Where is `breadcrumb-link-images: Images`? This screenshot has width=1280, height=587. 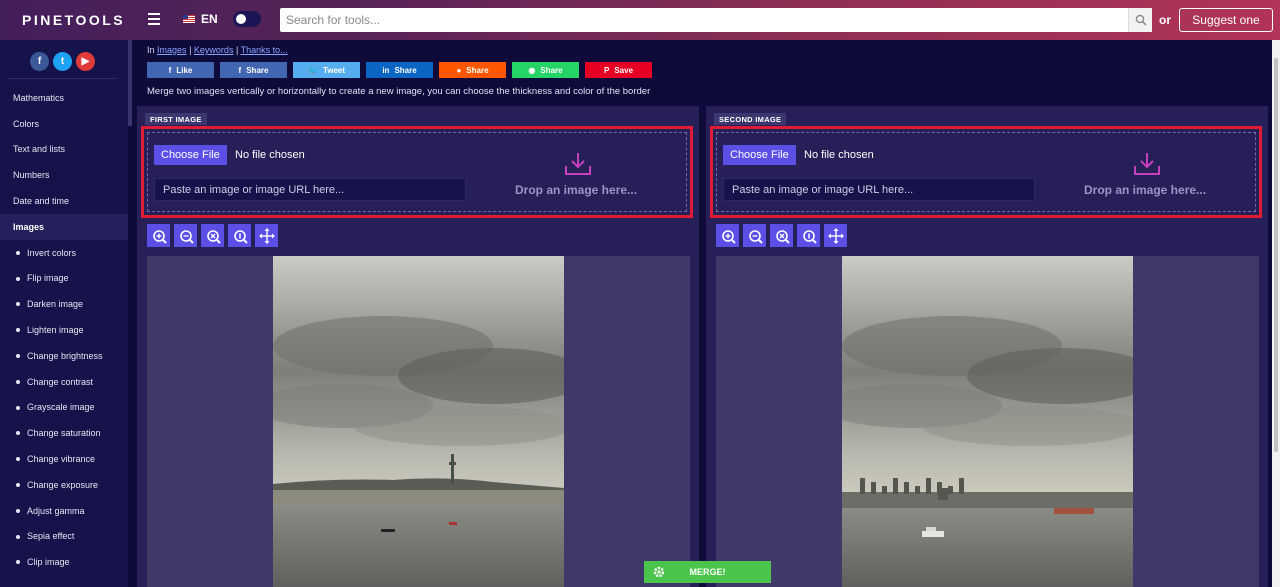 breadcrumb-link-images: Images is located at coordinates (172, 50).